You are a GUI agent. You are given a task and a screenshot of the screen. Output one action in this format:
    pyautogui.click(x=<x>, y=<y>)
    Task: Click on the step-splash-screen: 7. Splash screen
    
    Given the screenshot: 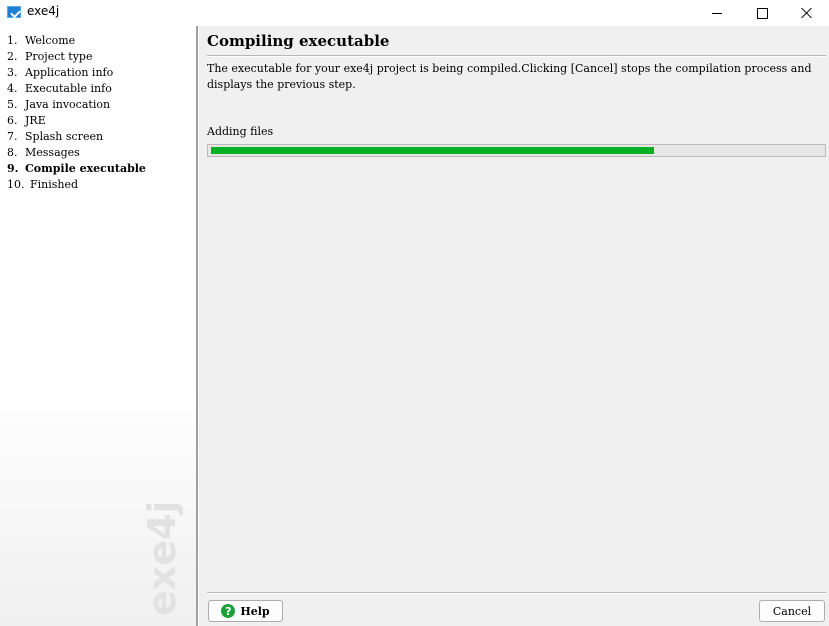 What is the action you would take?
    pyautogui.click(x=76, y=137)
    